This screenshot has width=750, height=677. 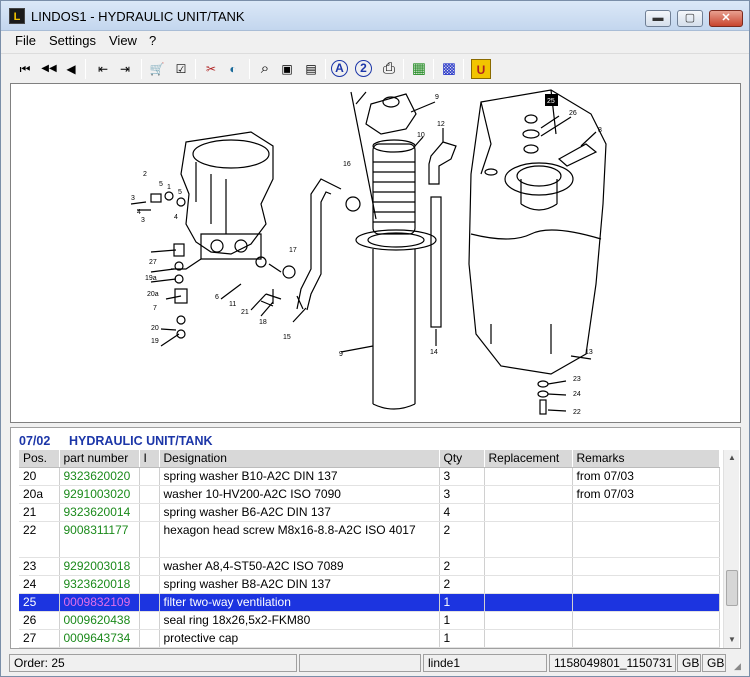 I want to click on resize-grip-icon: ◢, so click(x=740, y=667).